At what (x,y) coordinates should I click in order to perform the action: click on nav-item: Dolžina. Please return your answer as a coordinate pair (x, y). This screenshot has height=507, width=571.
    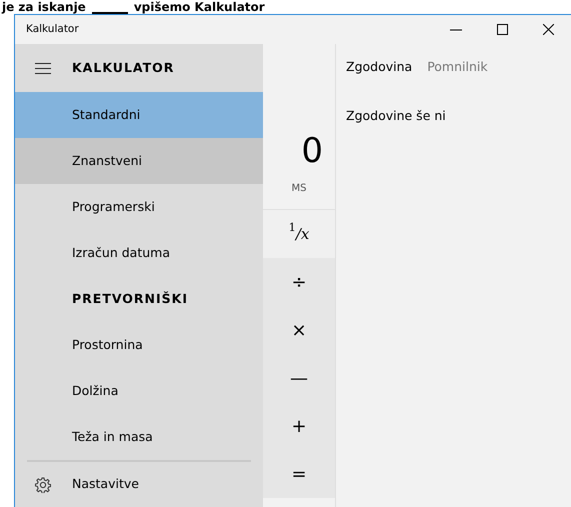
    Looking at the image, I should click on (139, 391).